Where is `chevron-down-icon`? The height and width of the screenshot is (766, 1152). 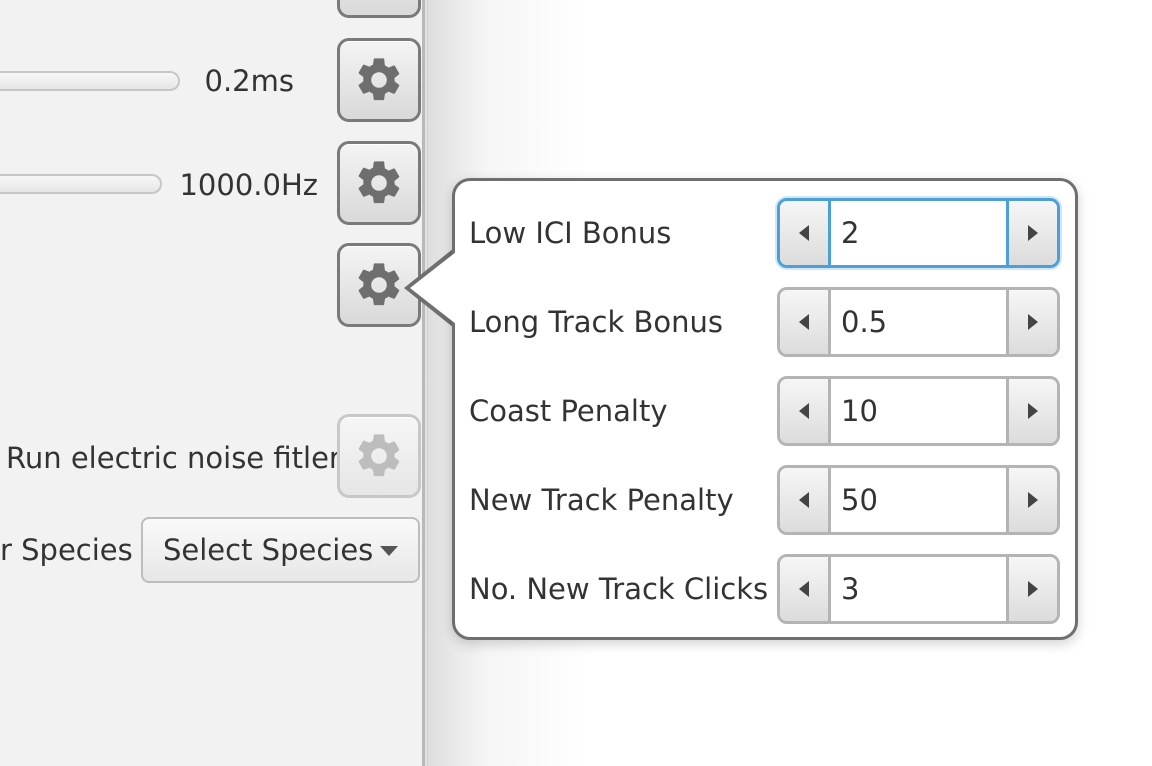 chevron-down-icon is located at coordinates (389, 551).